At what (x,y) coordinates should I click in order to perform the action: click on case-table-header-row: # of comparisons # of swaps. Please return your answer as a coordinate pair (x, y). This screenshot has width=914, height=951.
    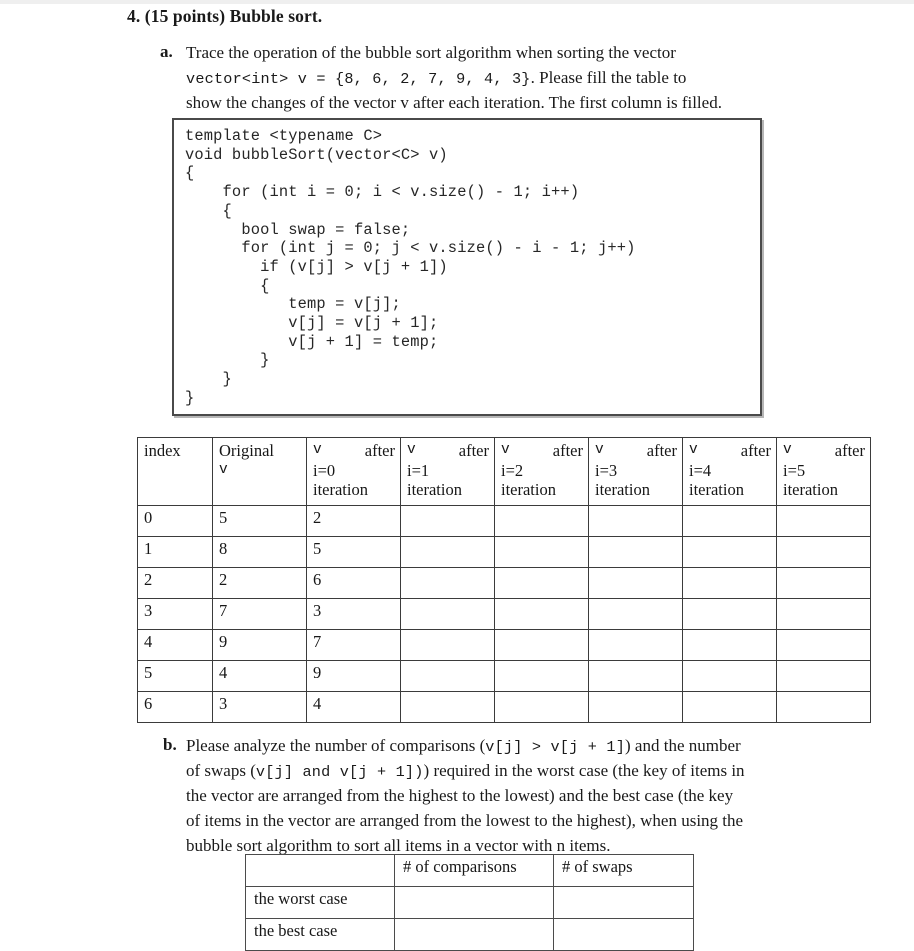
    Looking at the image, I should click on (469, 870).